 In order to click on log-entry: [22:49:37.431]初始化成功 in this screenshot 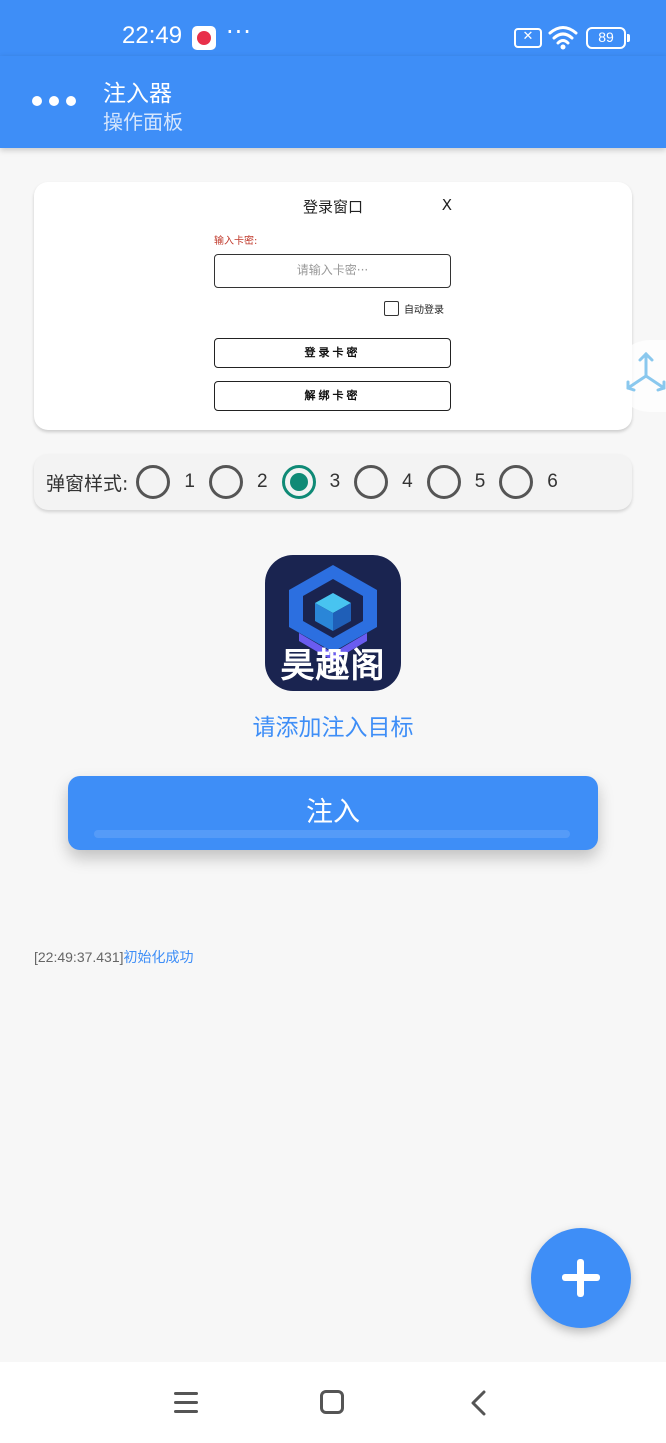, I will do `click(114, 957)`.